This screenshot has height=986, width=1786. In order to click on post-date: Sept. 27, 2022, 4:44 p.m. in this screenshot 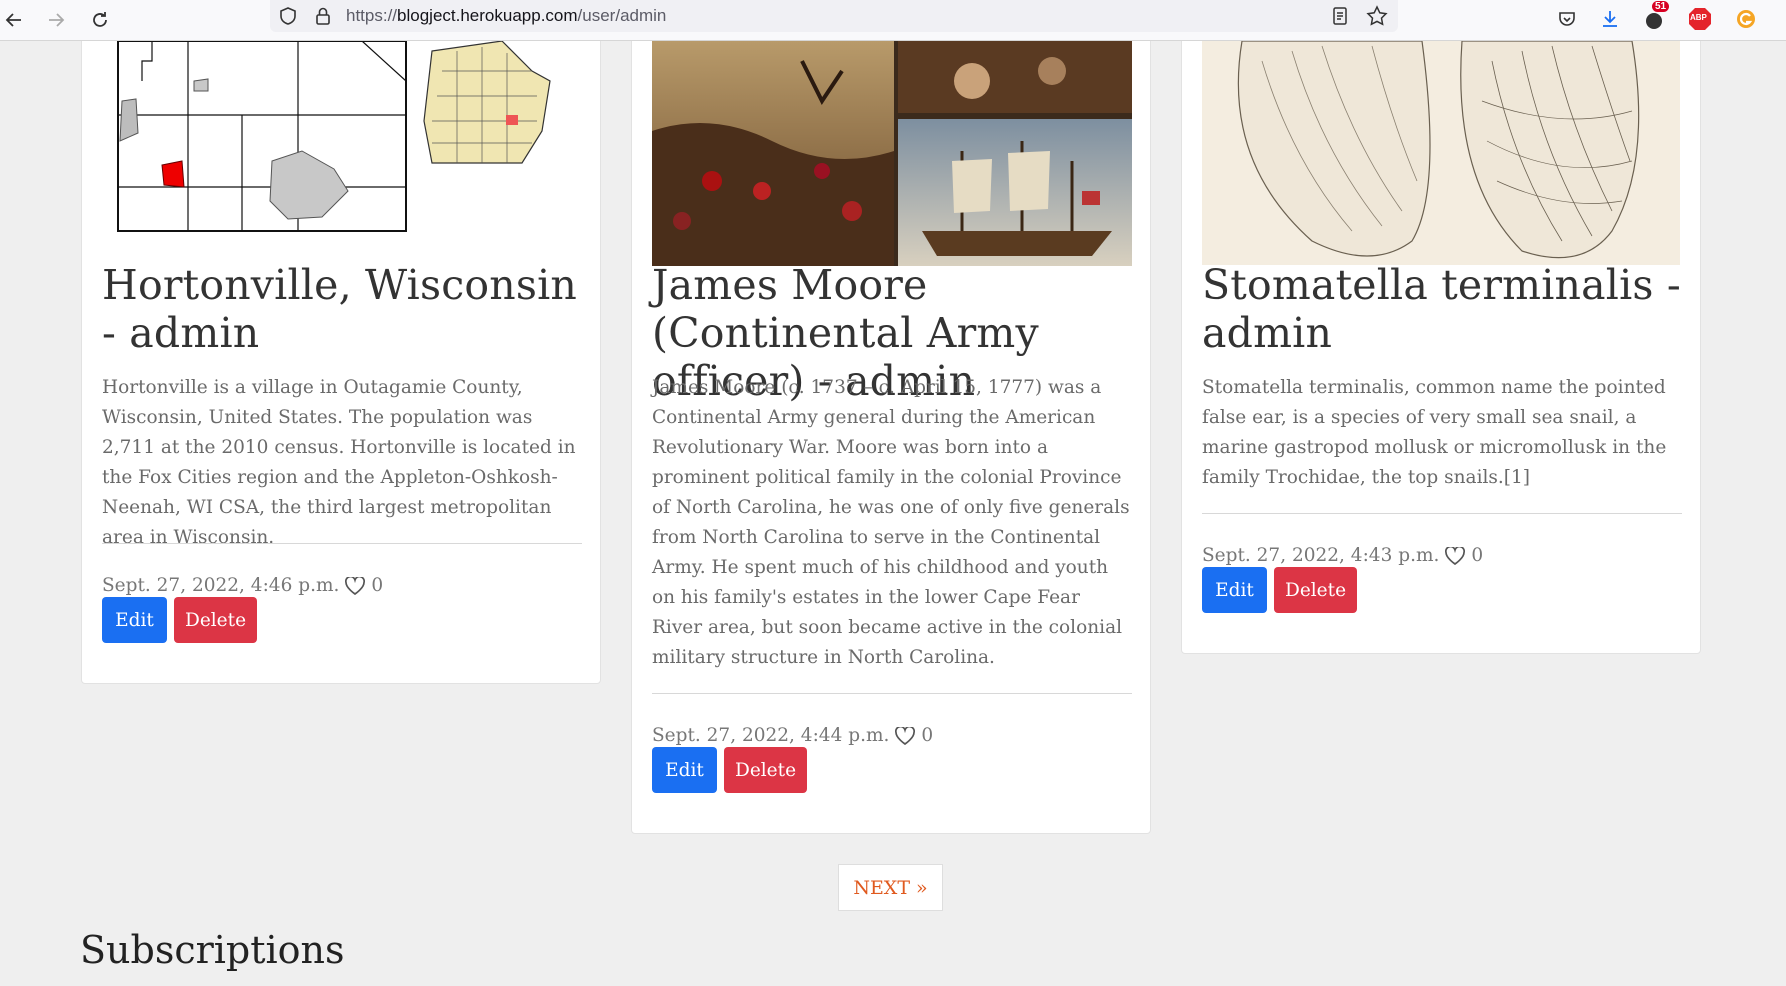, I will do `click(771, 735)`.